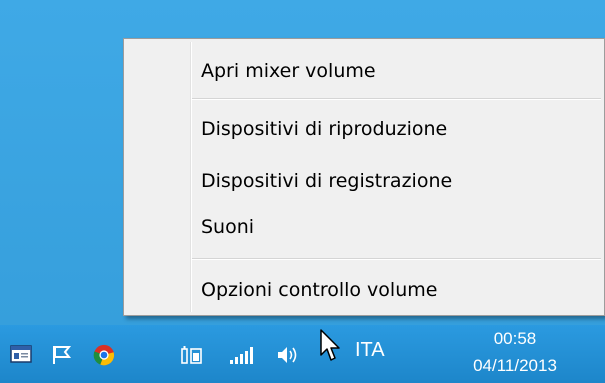  I want to click on menu-item-recording-devices: Dispositivi di registrazione, so click(364, 181).